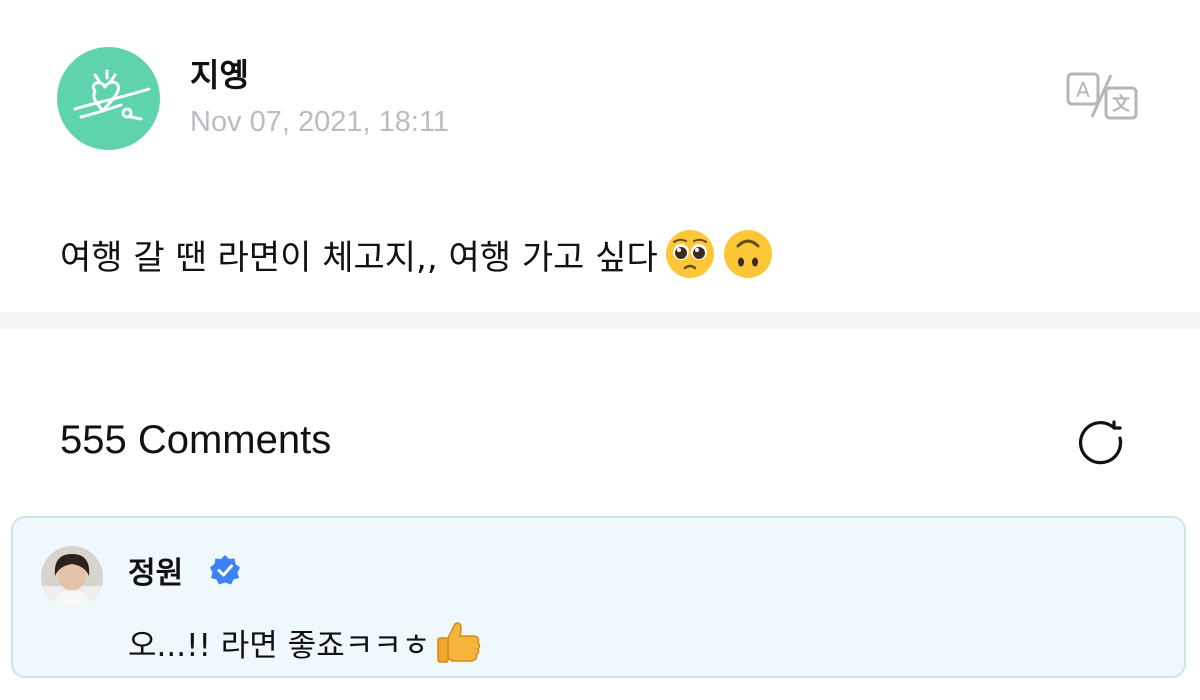 The height and width of the screenshot is (700, 1200). Describe the element at coordinates (219, 73) in the screenshot. I see `author-name: 지옝` at that location.